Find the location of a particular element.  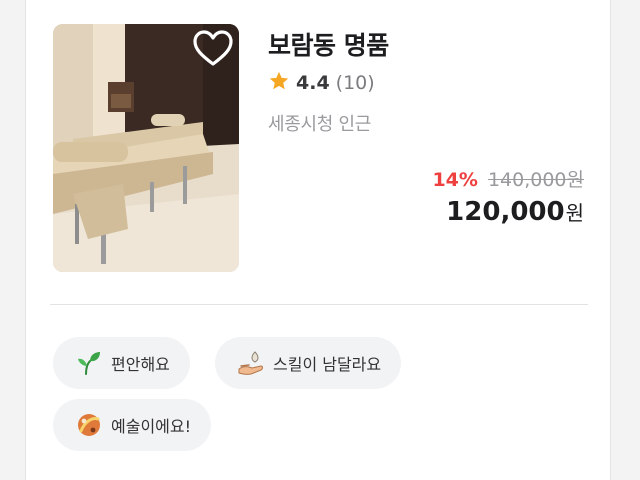

review-count: (10) is located at coordinates (355, 83).